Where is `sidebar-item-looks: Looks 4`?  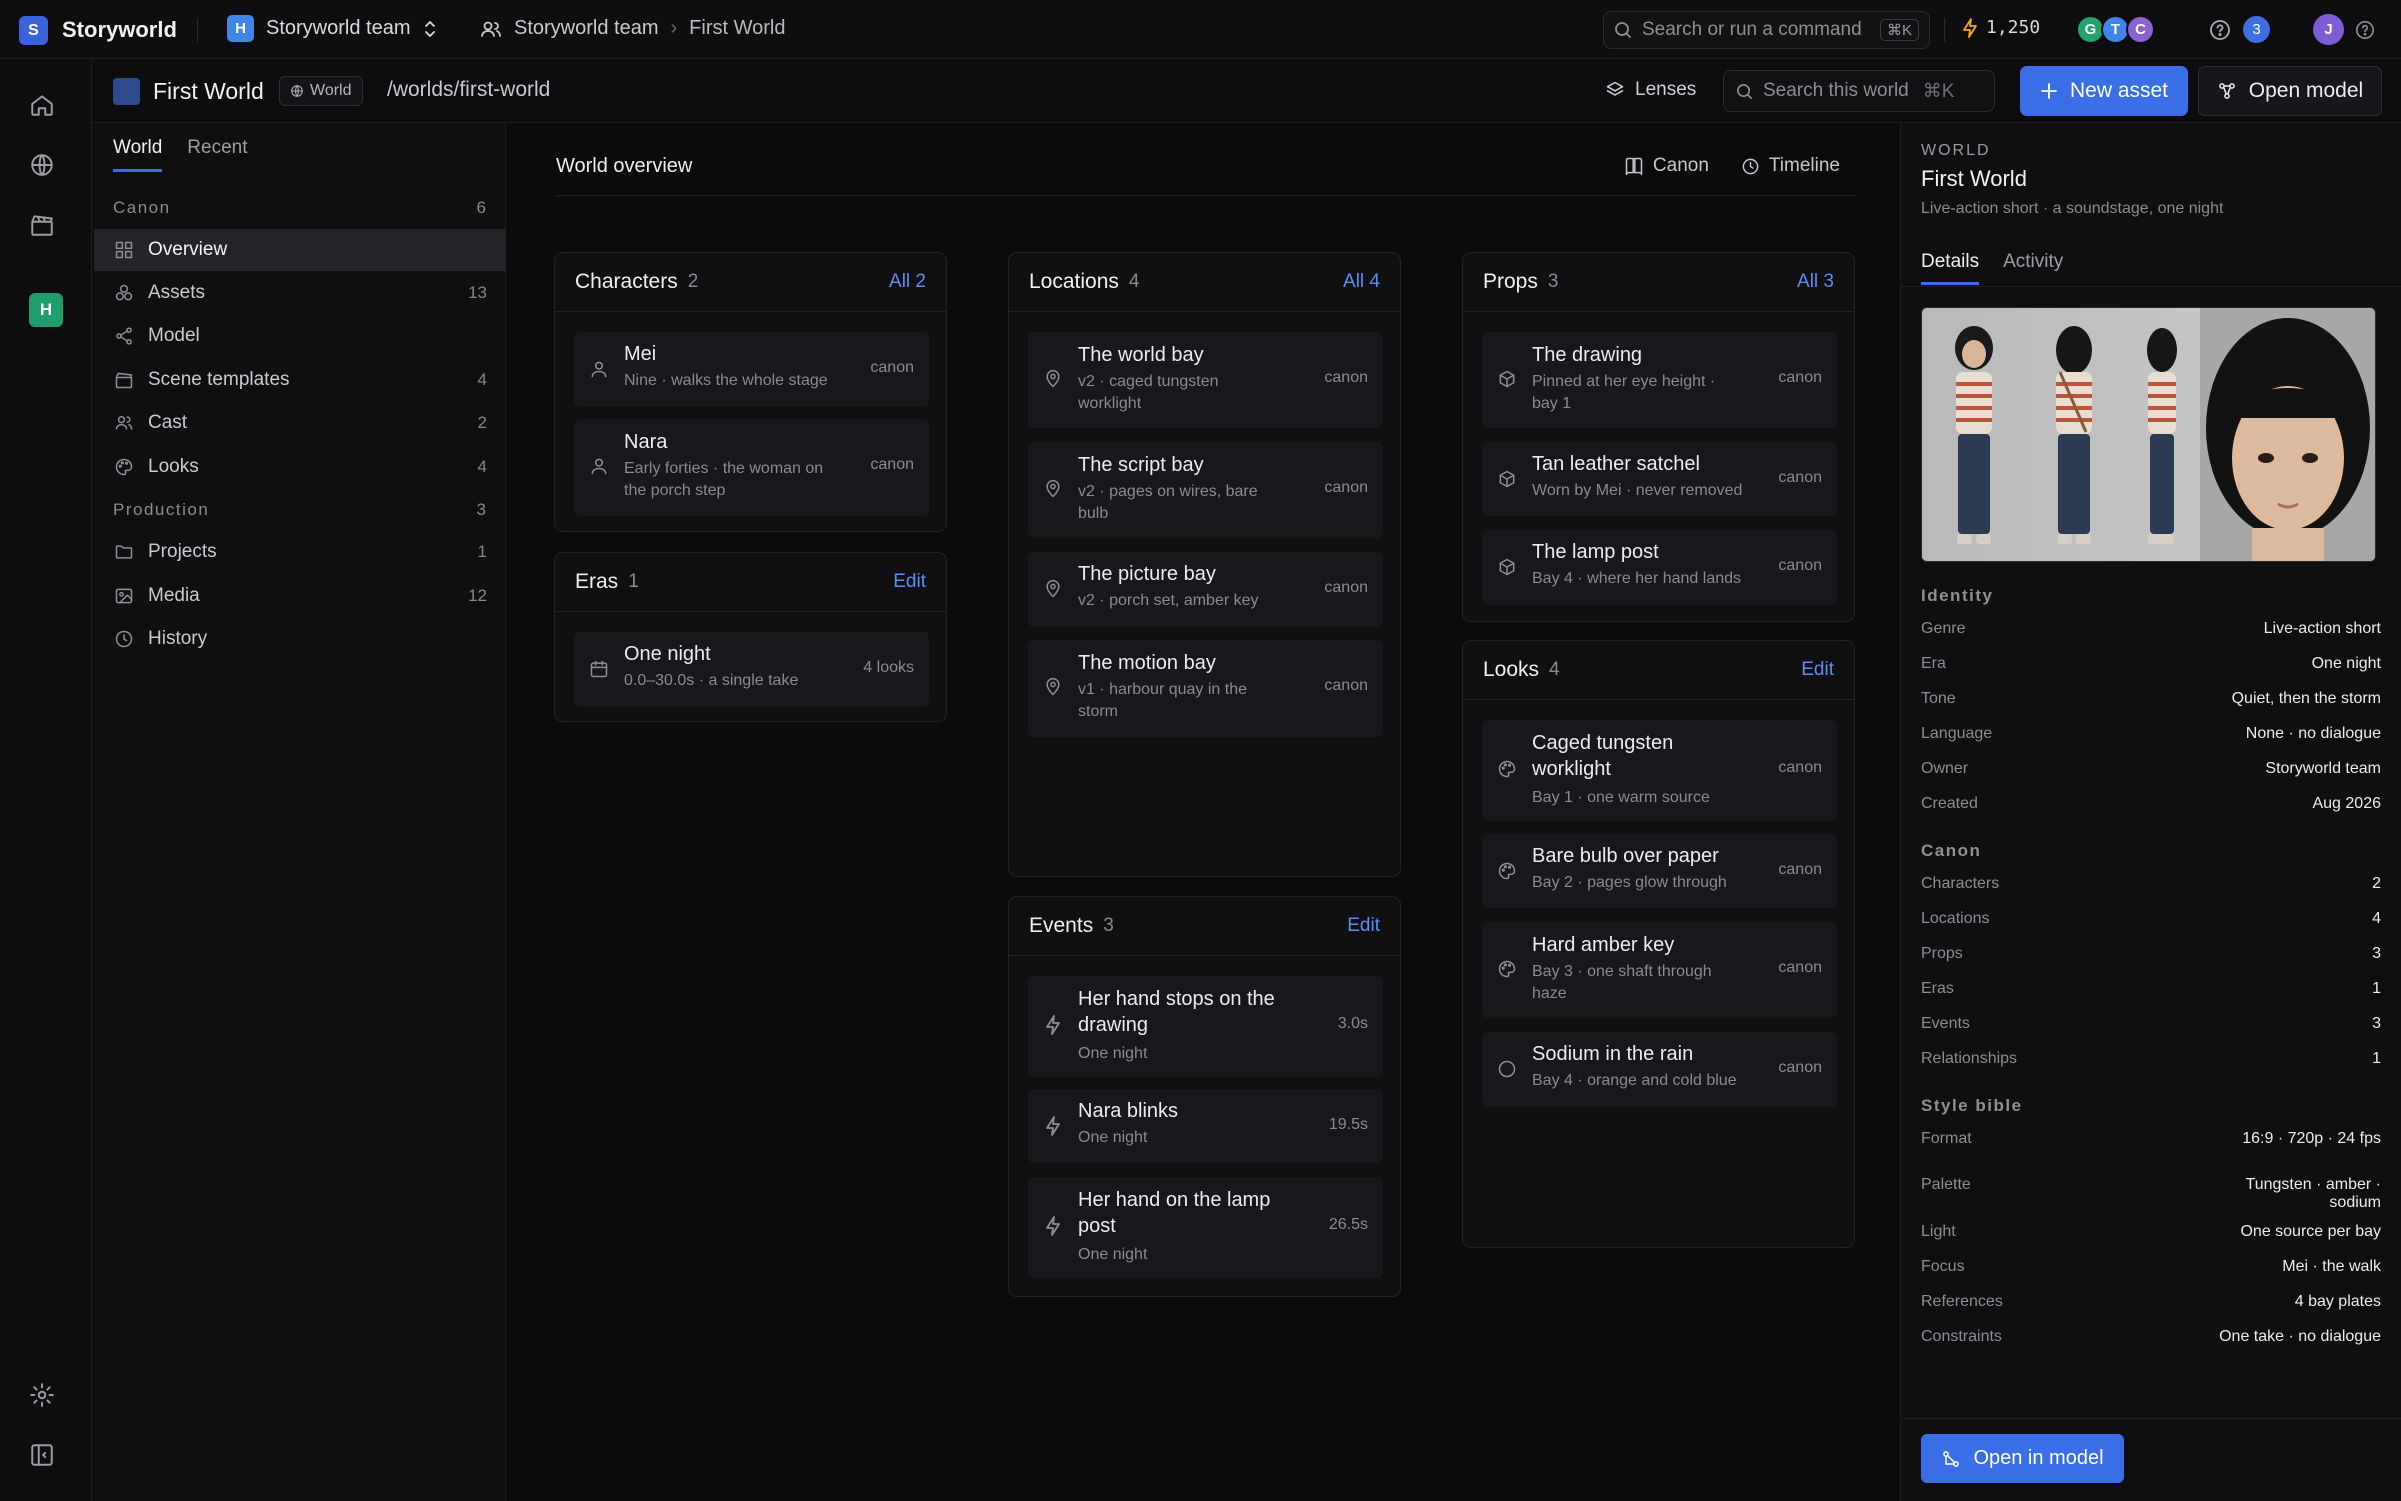
sidebar-item-looks: Looks 4 is located at coordinates (300, 467).